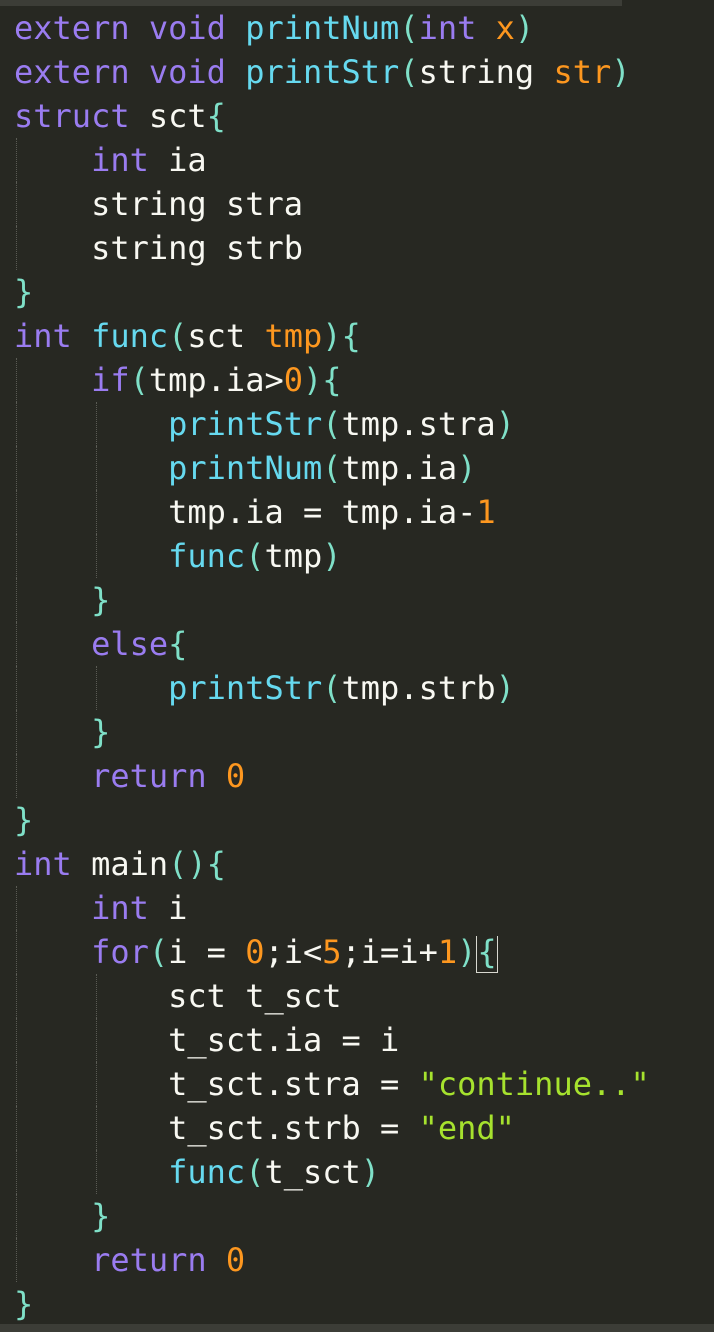 Image resolution: width=714 pixels, height=1332 pixels. I want to click on code-token: tmp.ia = tmp.ia-, so click(245, 512).